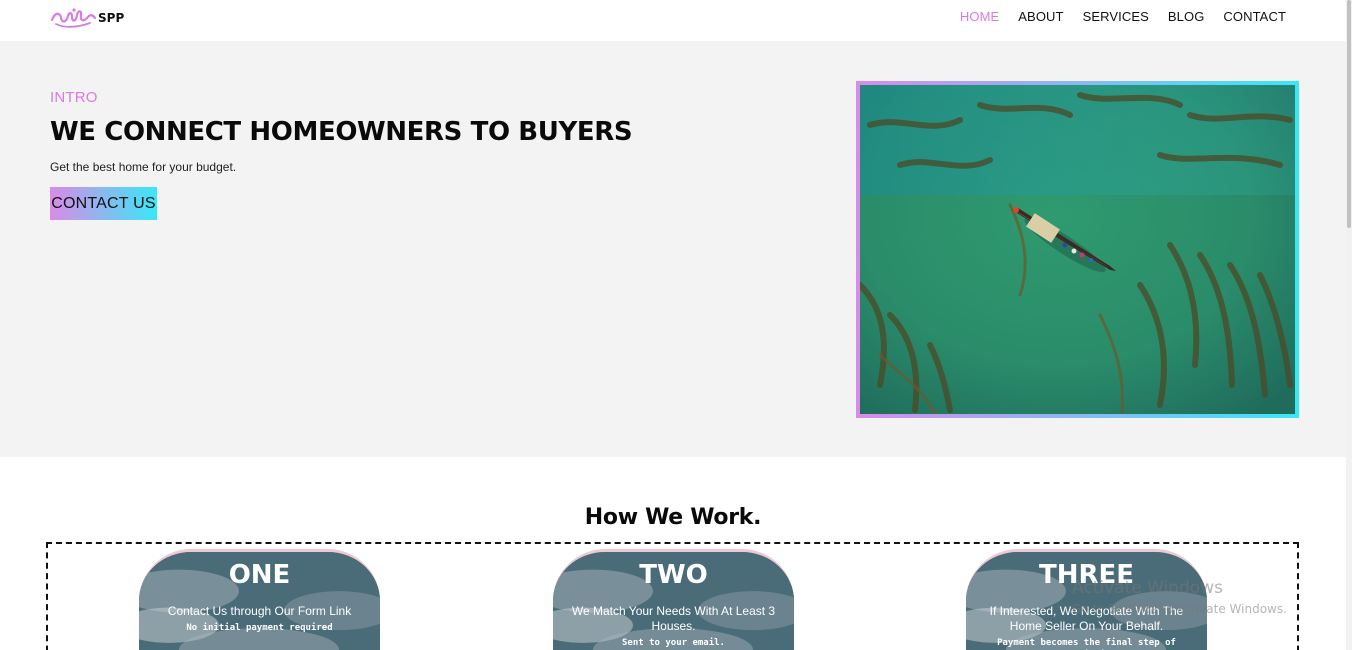  I want to click on nav-home-link: HOME, so click(979, 16).